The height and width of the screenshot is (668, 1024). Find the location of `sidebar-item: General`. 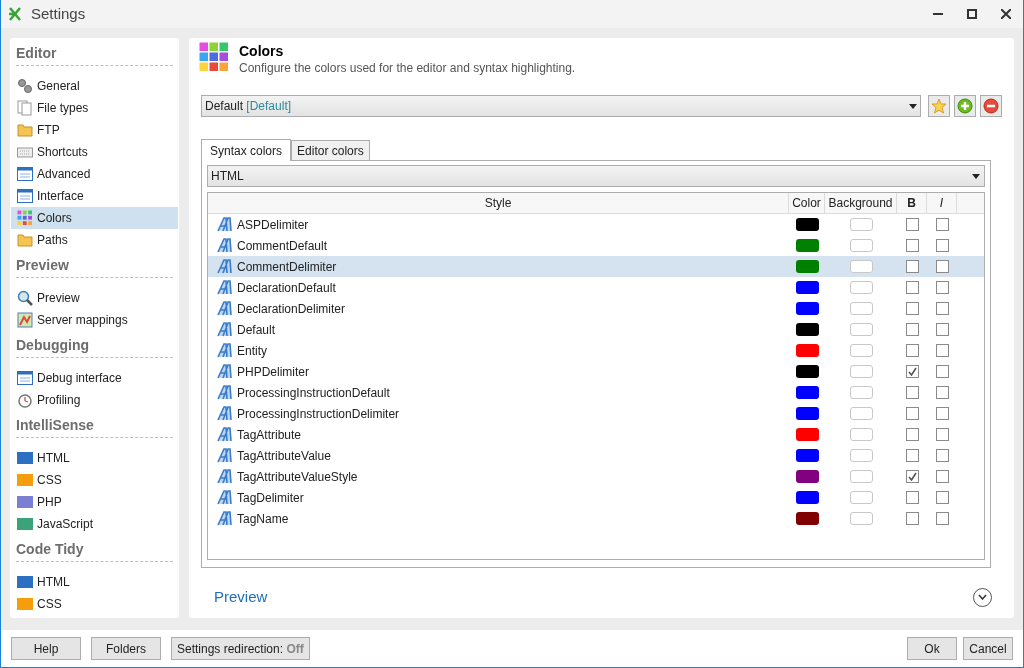

sidebar-item: General is located at coordinates (94, 86).